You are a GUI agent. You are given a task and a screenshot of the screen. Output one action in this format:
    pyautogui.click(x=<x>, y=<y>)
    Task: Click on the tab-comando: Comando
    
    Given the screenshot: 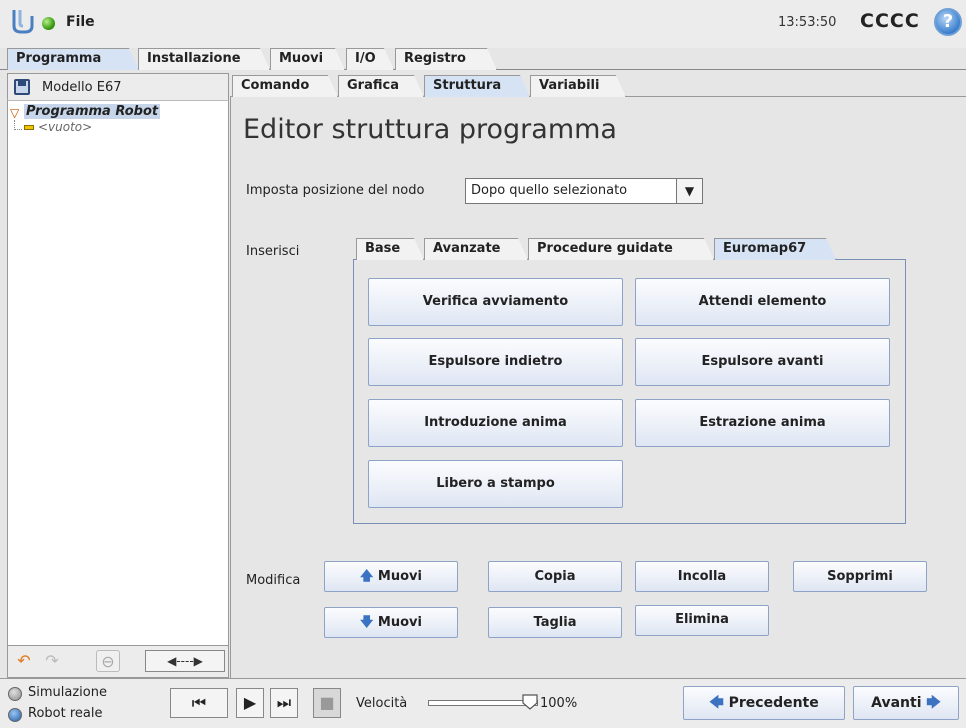 What is the action you would take?
    pyautogui.click(x=285, y=86)
    